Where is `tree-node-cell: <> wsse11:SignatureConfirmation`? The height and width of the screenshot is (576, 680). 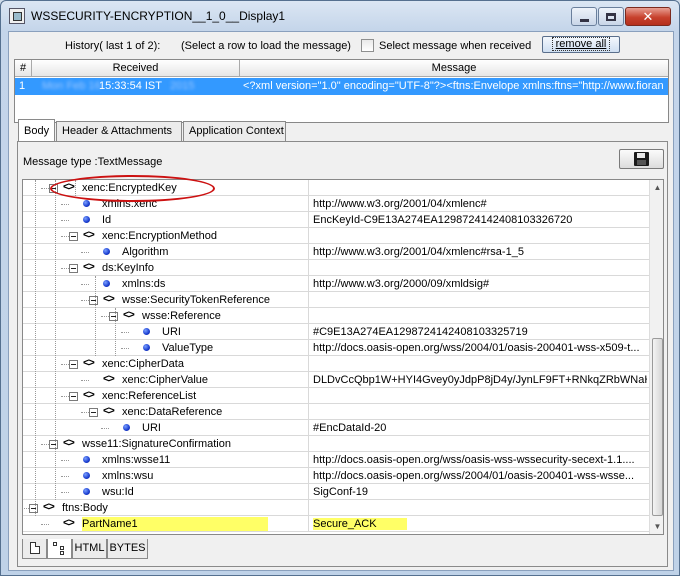
tree-node-cell: <> wsse11:SignatureConfirmation is located at coordinates (166, 444).